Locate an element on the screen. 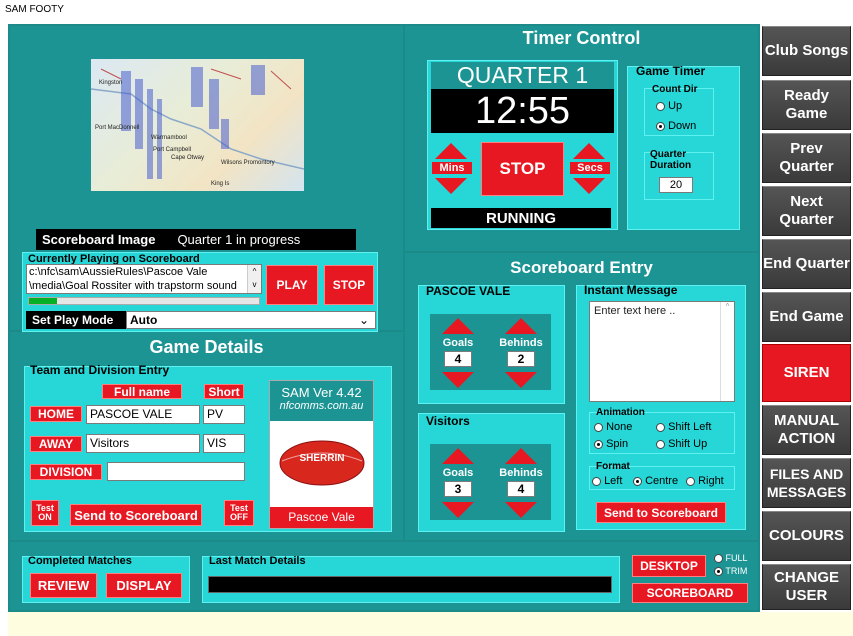  game-details-send-button: Send to Scoreboard is located at coordinates (136, 515).